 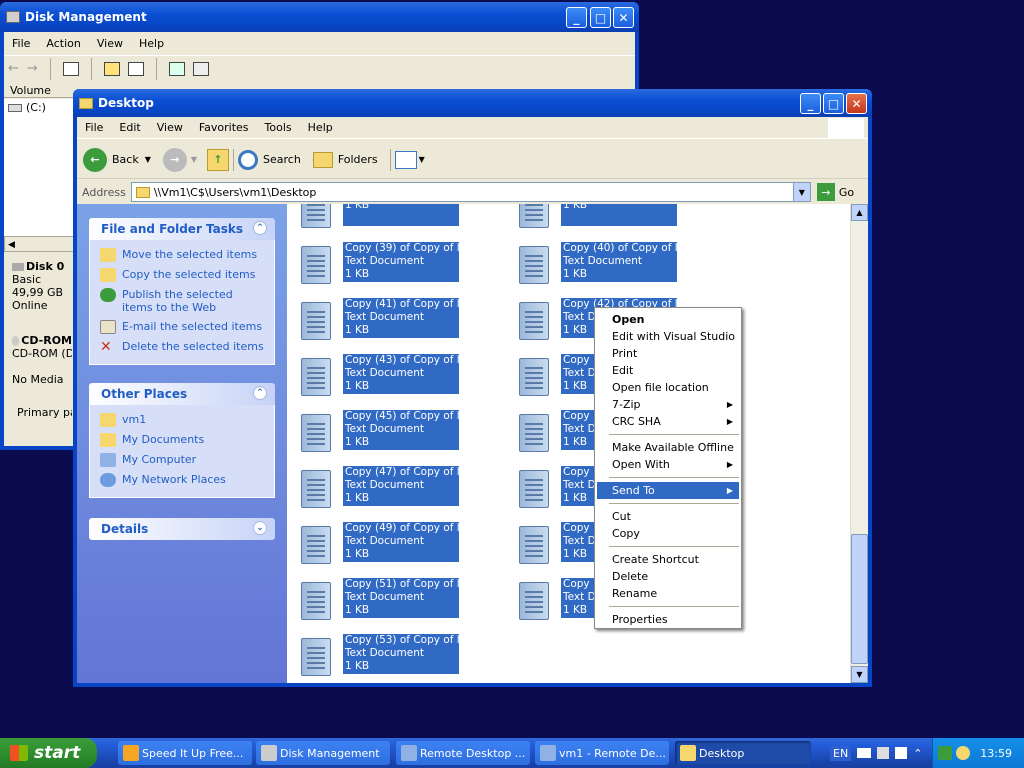 What do you see at coordinates (182, 255) in the screenshot?
I see `task-move: Move the selected items` at bounding box center [182, 255].